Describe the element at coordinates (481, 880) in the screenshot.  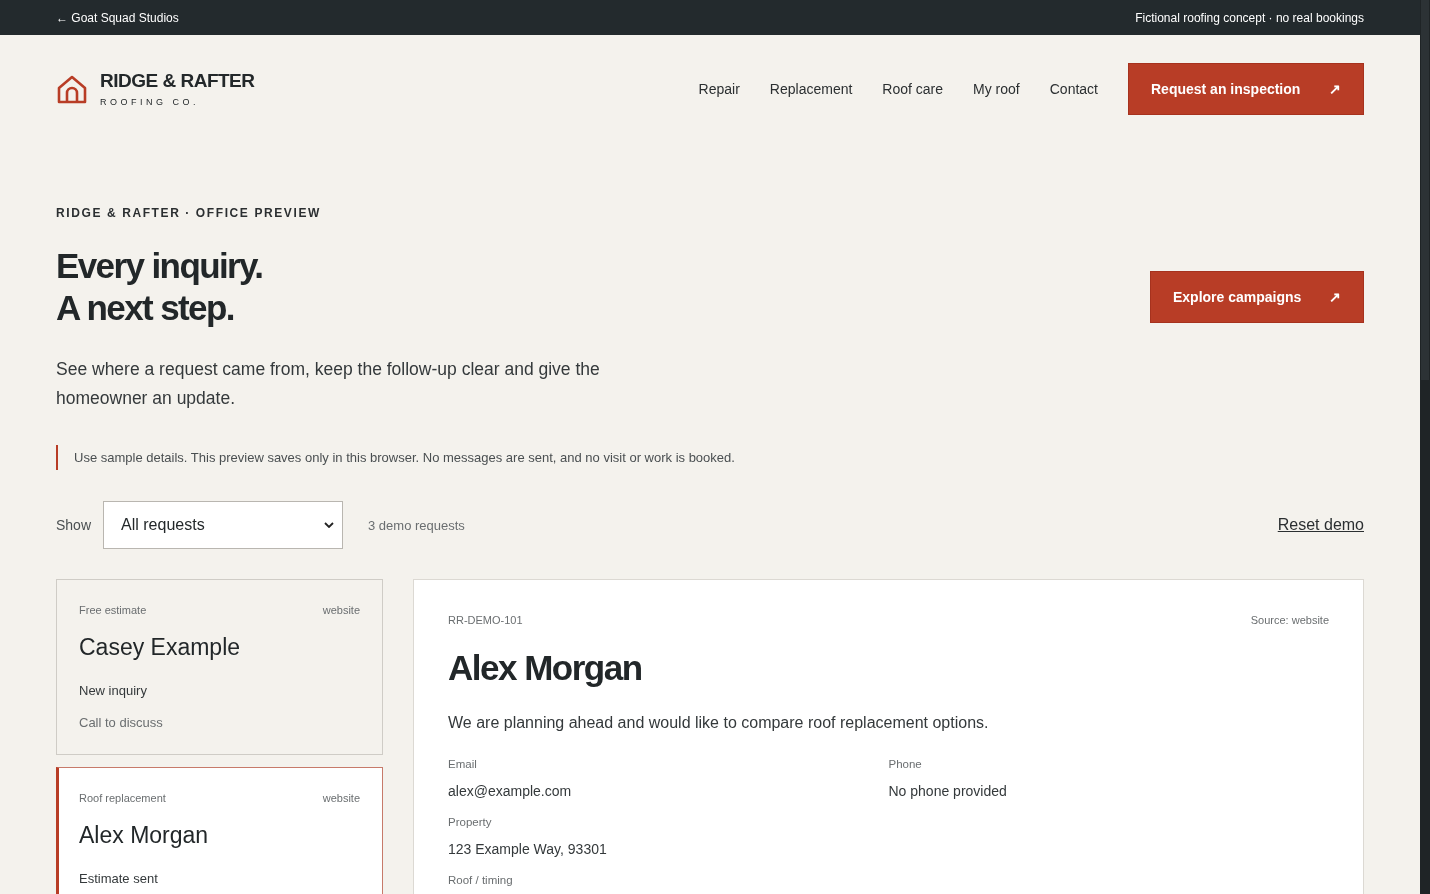
I see `field-label: Roof / timing` at that location.